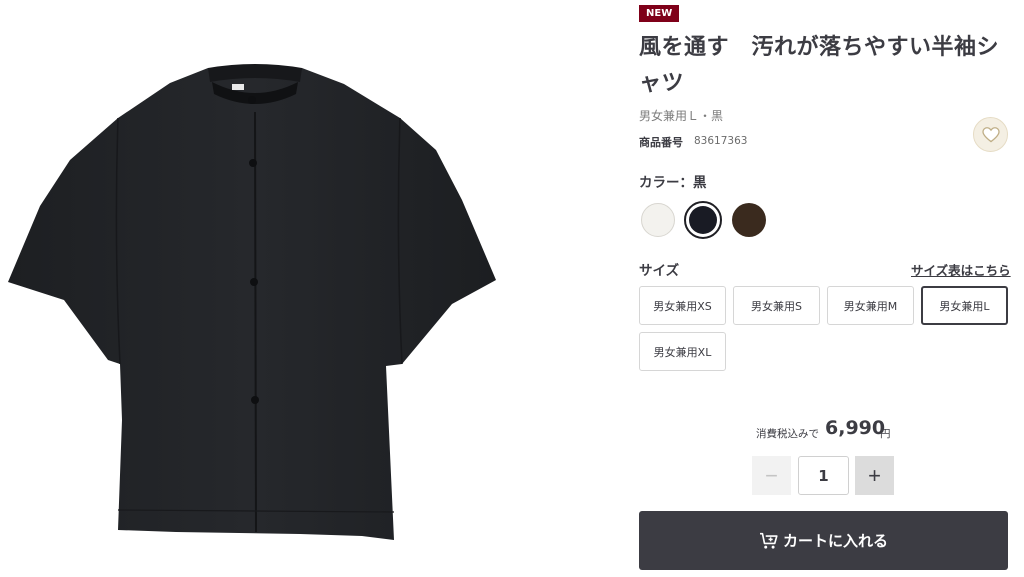 This screenshot has height=577, width=1024. Describe the element at coordinates (961, 269) in the screenshot. I see `size-chart-link: サイズ表はこちら` at that location.